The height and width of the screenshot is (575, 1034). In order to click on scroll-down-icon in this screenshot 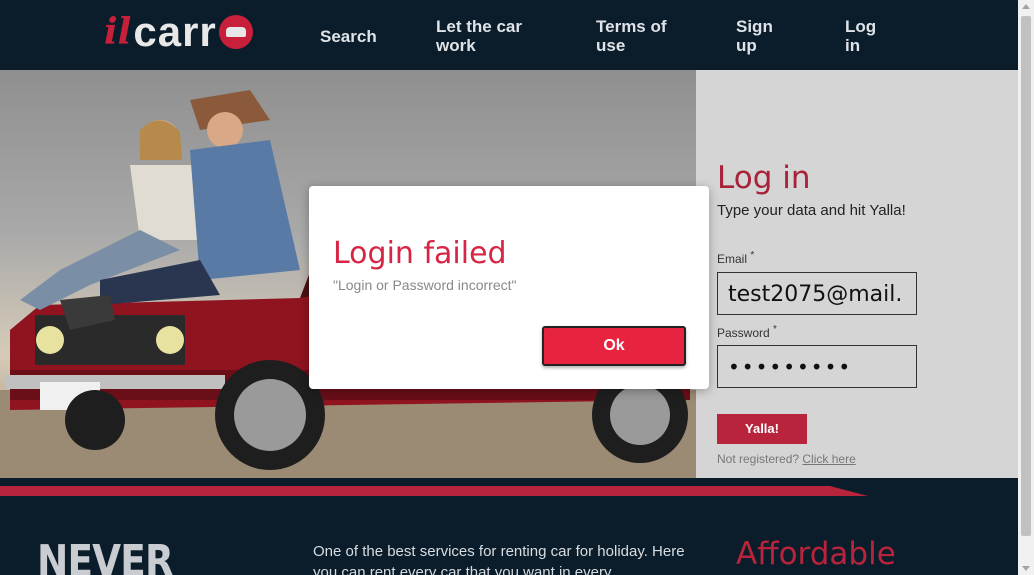, I will do `click(1026, 568)`.